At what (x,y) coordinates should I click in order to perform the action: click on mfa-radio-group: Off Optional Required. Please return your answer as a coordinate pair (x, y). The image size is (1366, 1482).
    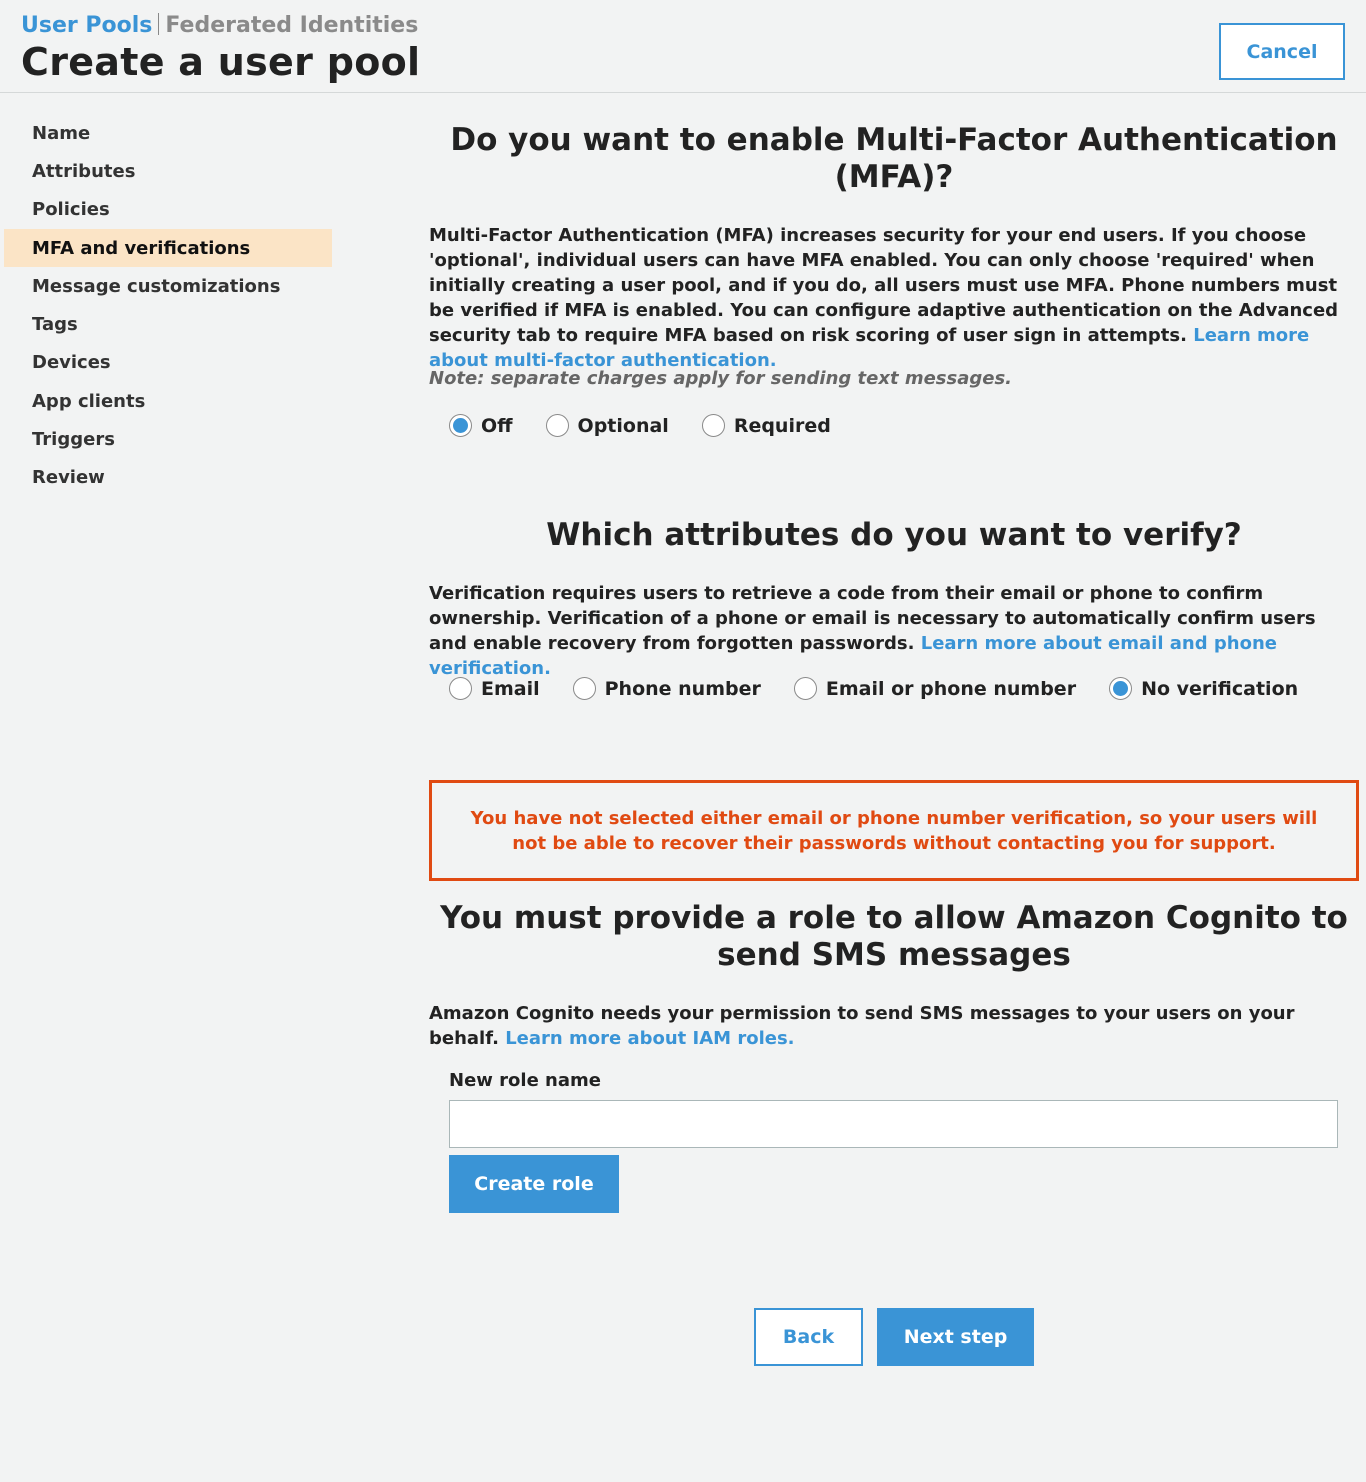
    Looking at the image, I should click on (640, 425).